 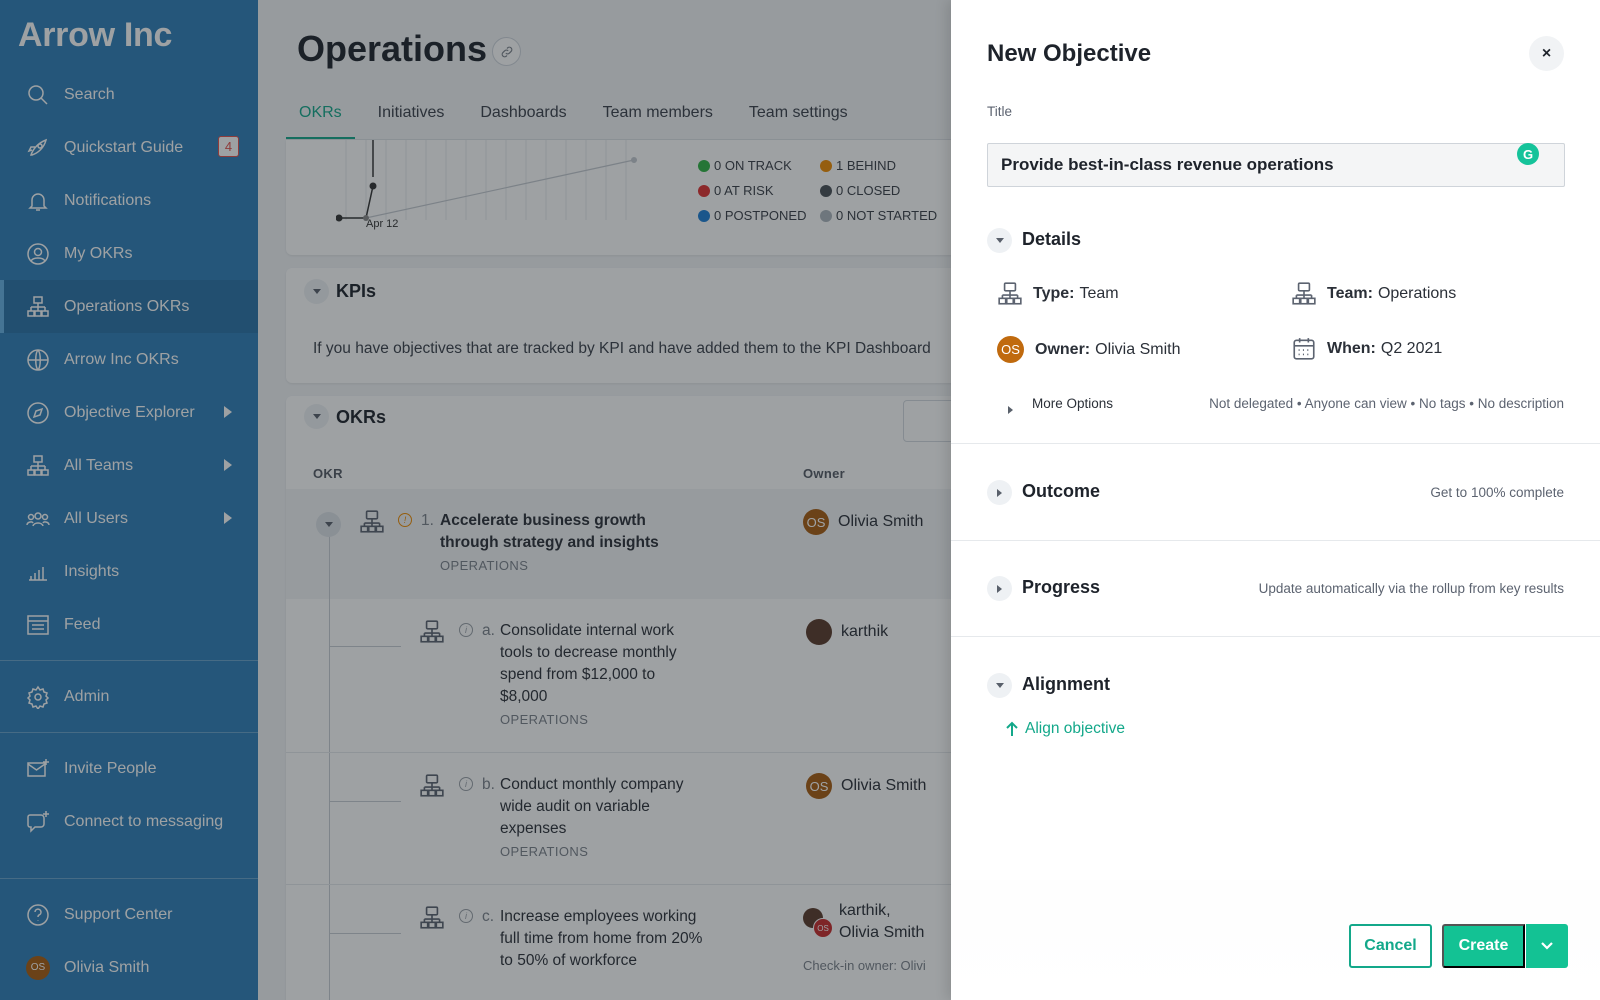 I want to click on cancel-button: Cancel, so click(x=1390, y=946).